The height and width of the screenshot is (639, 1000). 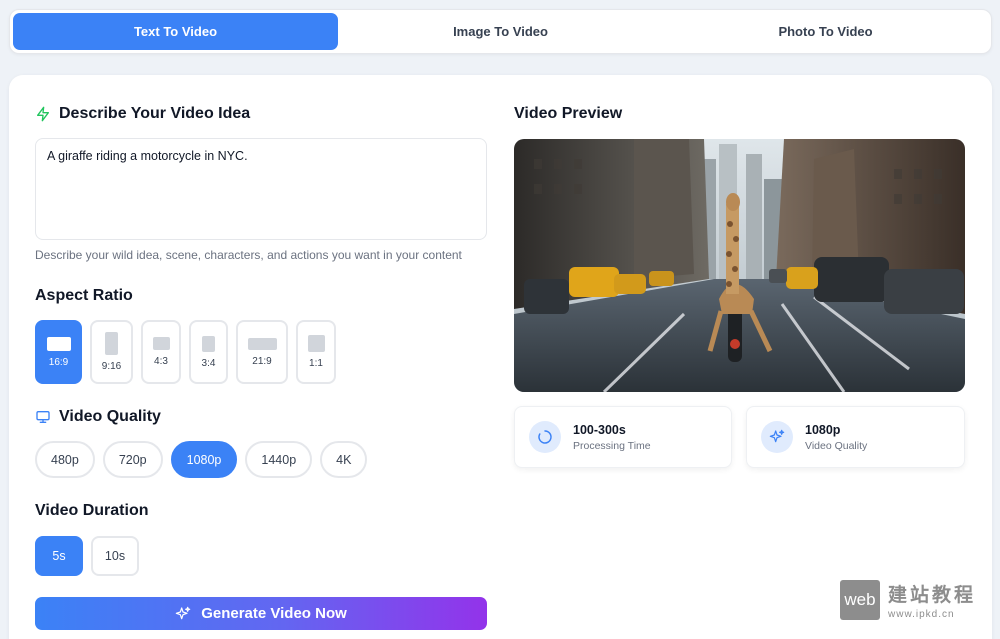 What do you see at coordinates (855, 437) in the screenshot?
I see `video-quality-card: 1080p Video Quality` at bounding box center [855, 437].